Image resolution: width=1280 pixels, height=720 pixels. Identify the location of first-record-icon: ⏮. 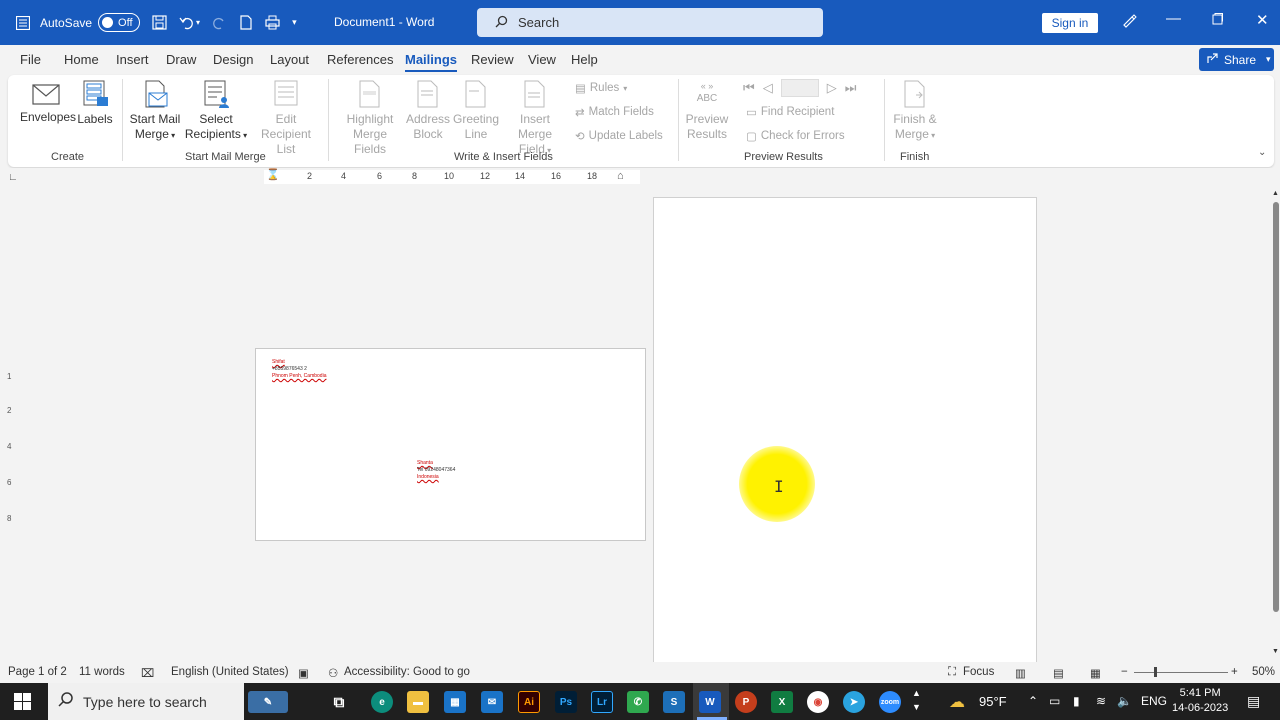
(749, 88).